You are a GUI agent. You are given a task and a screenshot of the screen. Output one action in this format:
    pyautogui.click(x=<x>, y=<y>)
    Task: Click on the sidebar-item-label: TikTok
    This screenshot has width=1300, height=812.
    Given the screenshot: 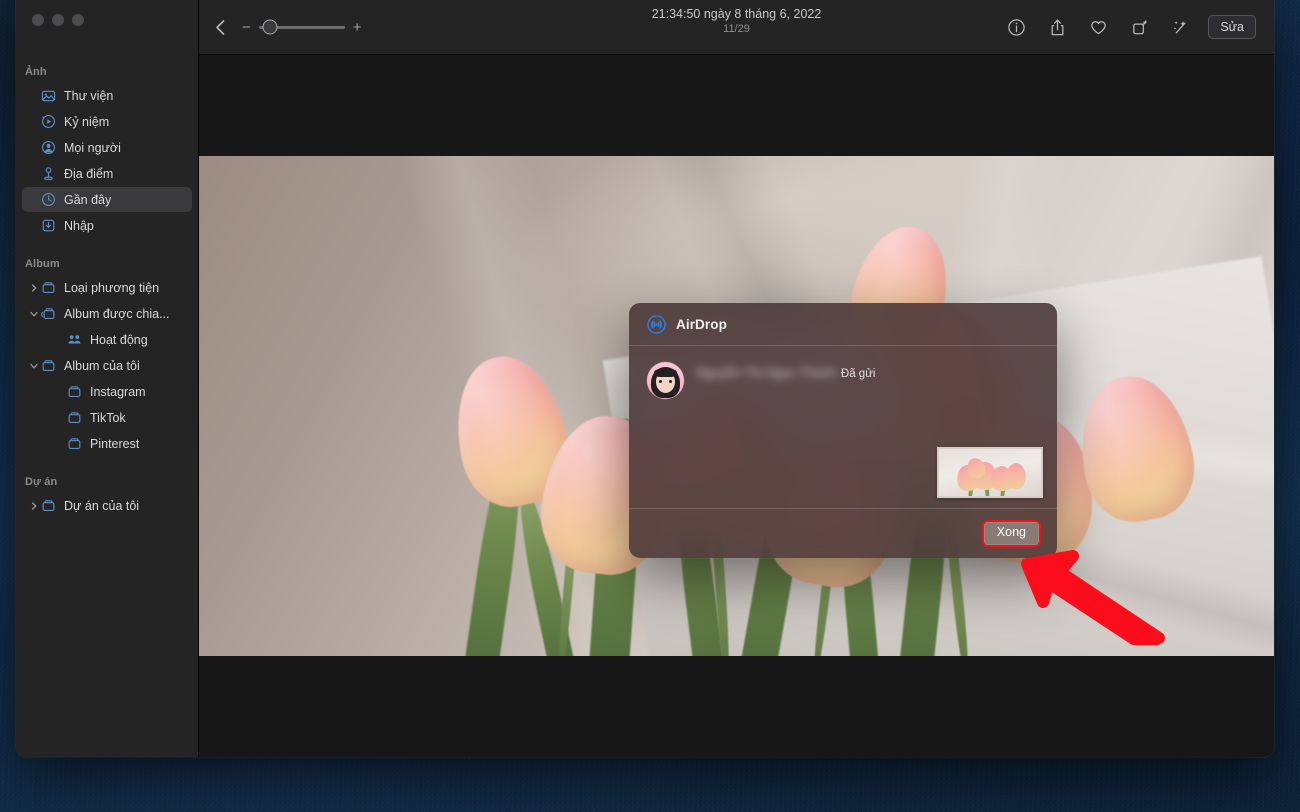 What is the action you would take?
    pyautogui.click(x=108, y=417)
    